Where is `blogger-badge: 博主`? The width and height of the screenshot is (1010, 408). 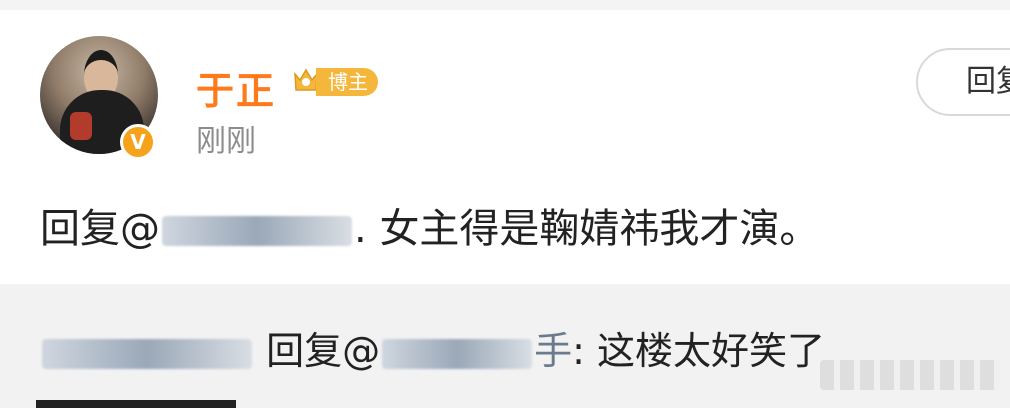 blogger-badge: 博主 is located at coordinates (347, 82).